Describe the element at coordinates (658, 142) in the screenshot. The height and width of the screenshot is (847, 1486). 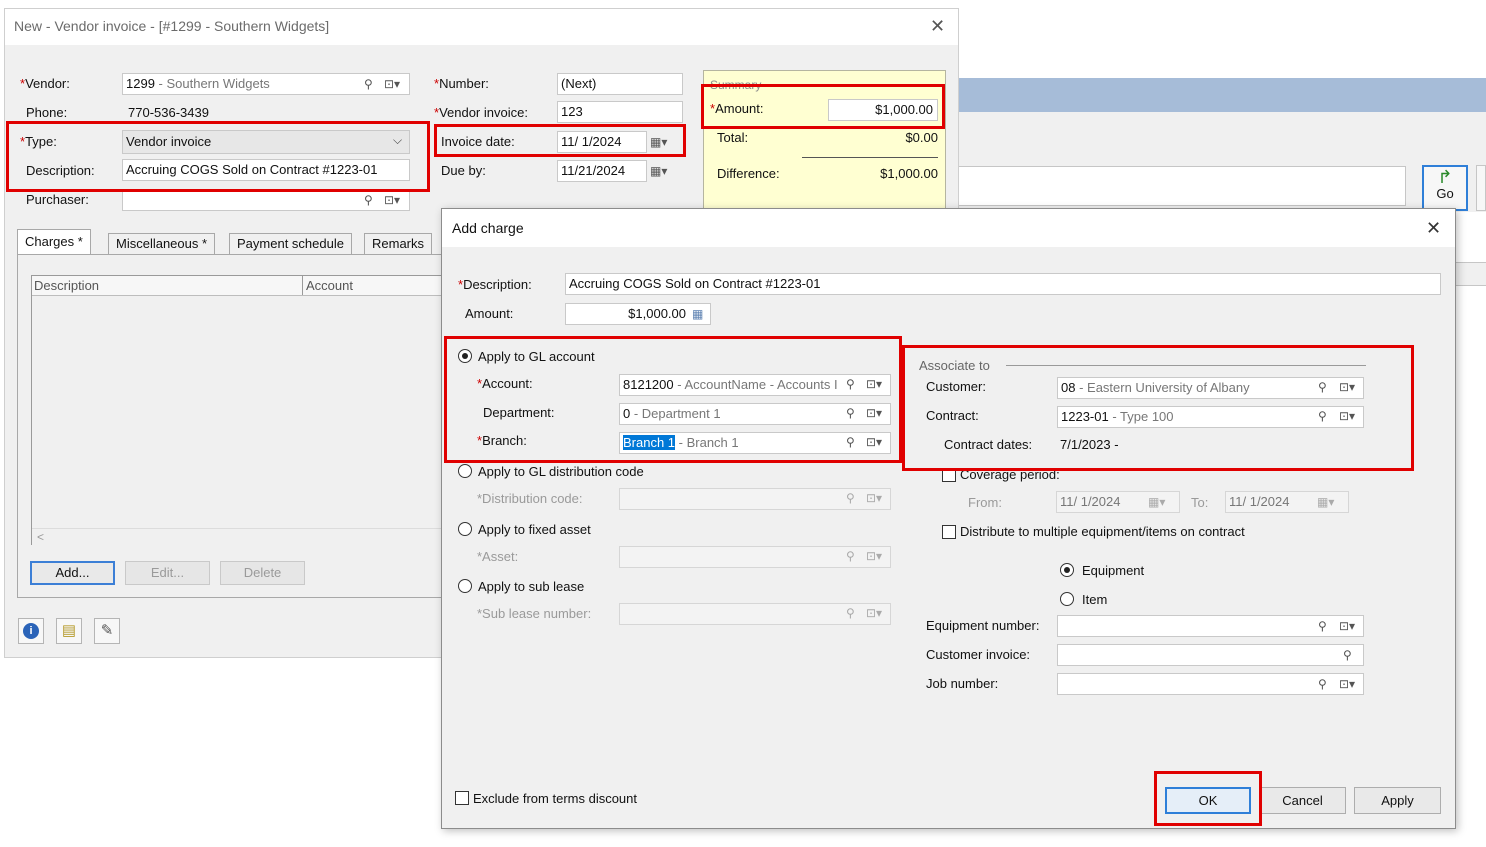
I see `calendar-icon: ▦▾` at that location.